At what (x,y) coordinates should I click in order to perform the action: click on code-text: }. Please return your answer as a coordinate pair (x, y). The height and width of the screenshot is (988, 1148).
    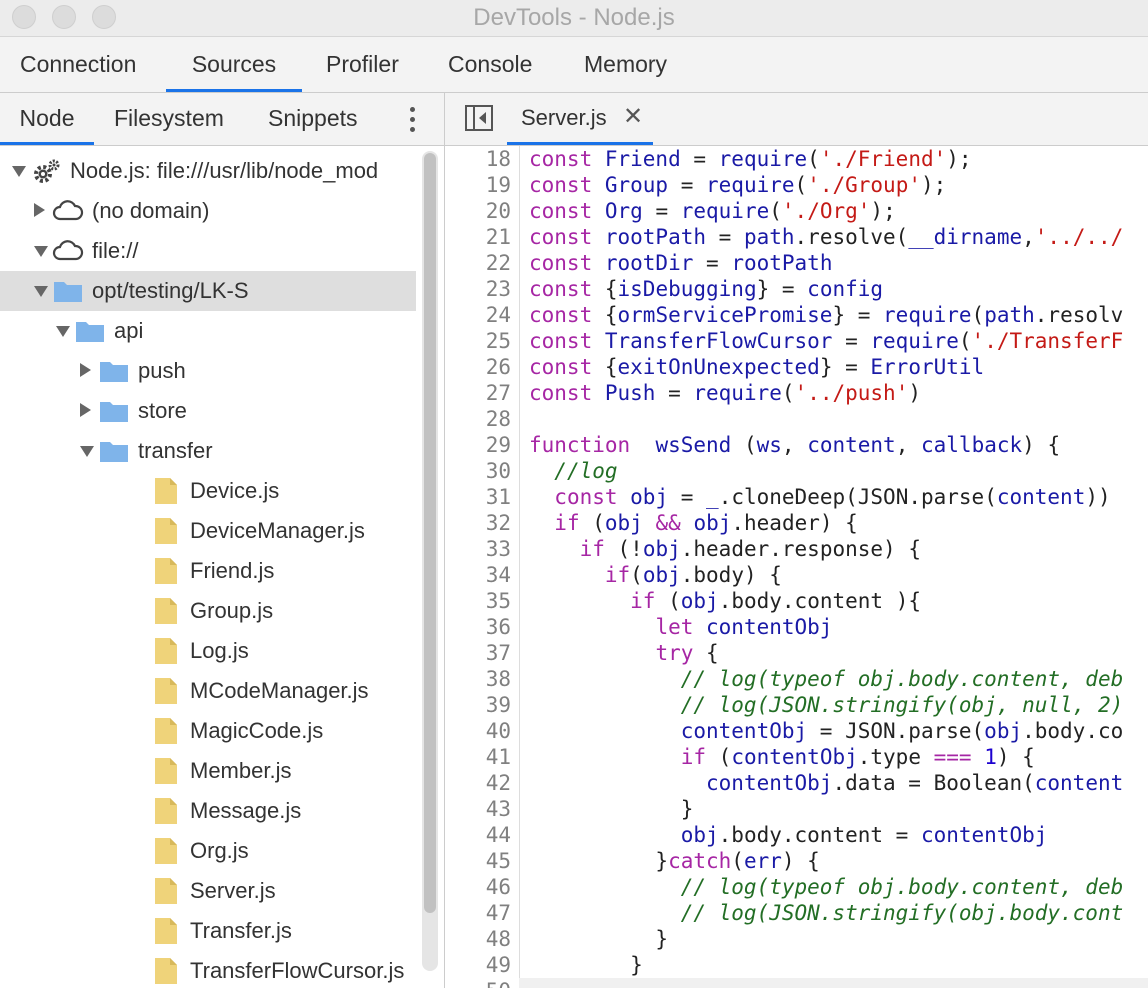
    Looking at the image, I should click on (598, 939).